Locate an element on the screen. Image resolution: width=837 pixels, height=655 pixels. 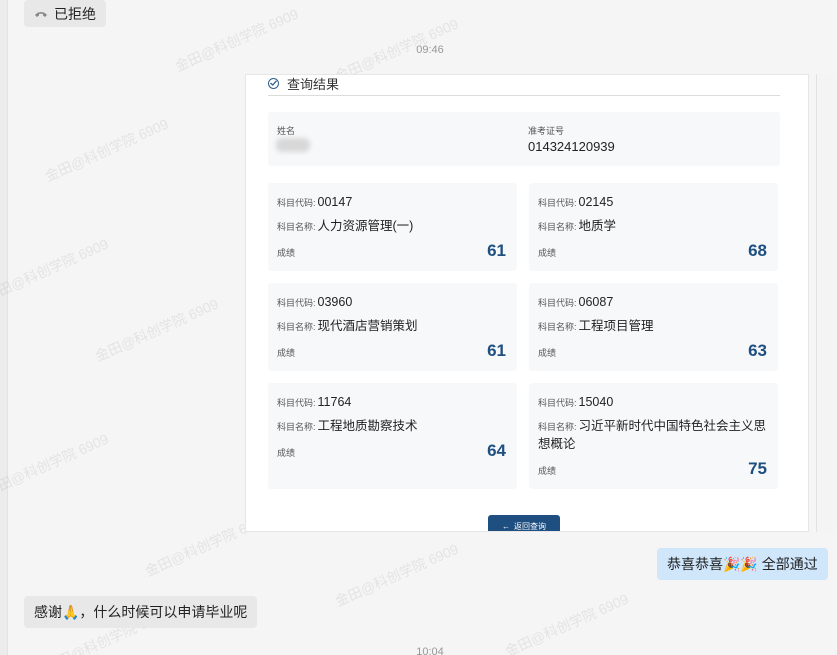
subject-code: 06087 is located at coordinates (596, 302).